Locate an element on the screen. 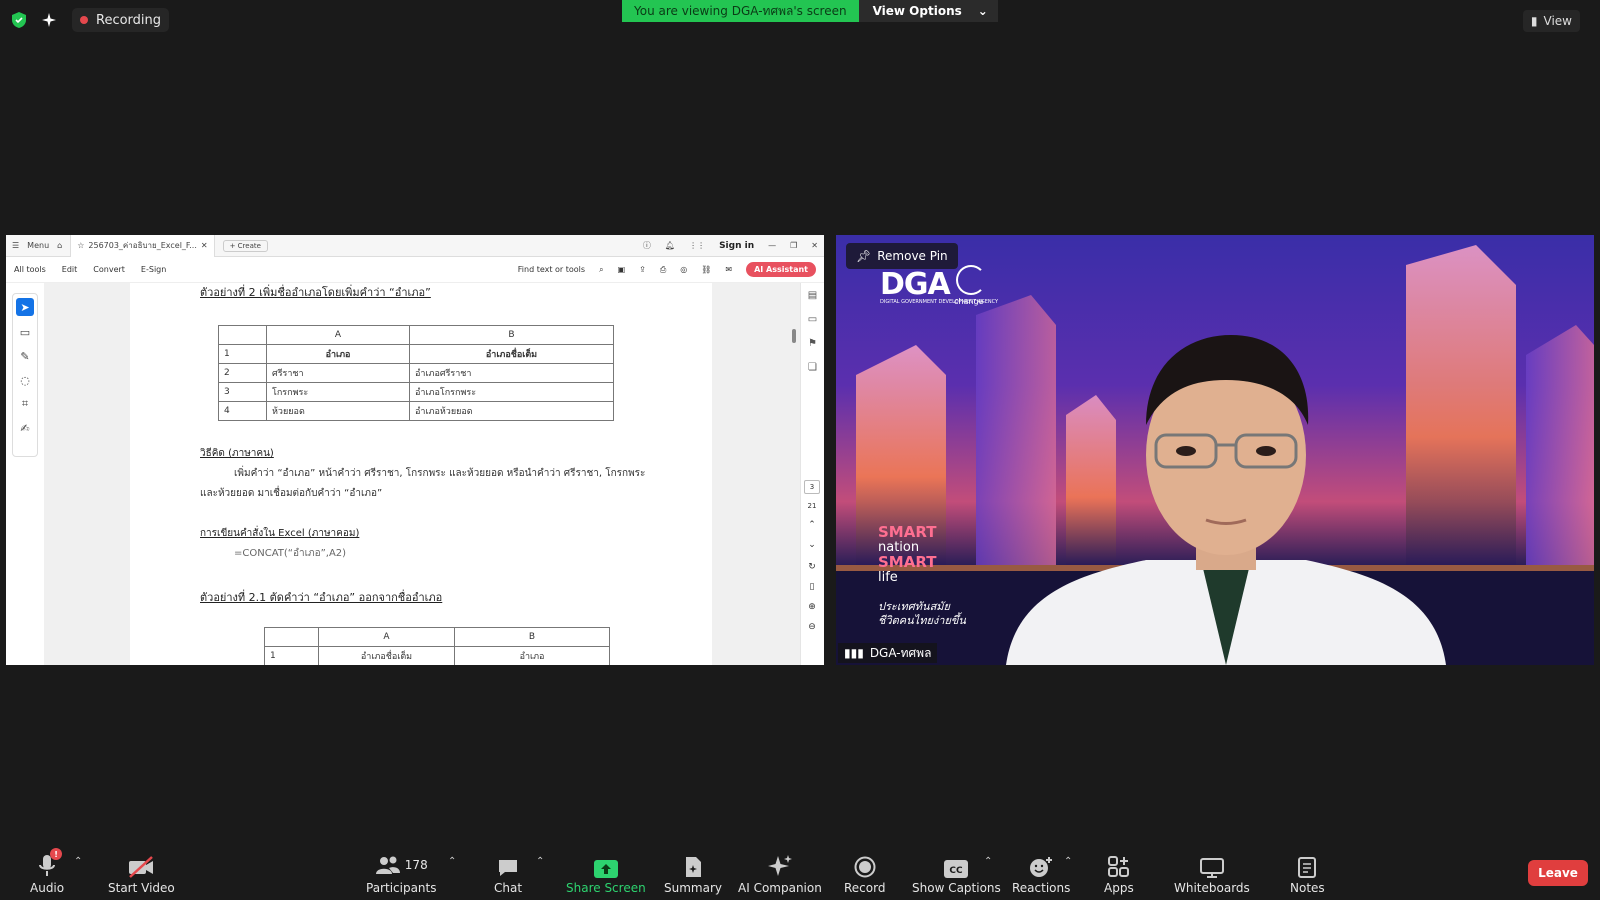 The height and width of the screenshot is (900, 1600). zoom-out-icon: ⊖ is located at coordinates (812, 627).